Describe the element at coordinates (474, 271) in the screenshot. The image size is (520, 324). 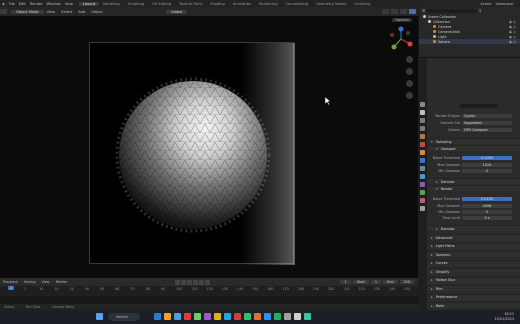
I see `properties-section: ▸ Simplify` at that location.